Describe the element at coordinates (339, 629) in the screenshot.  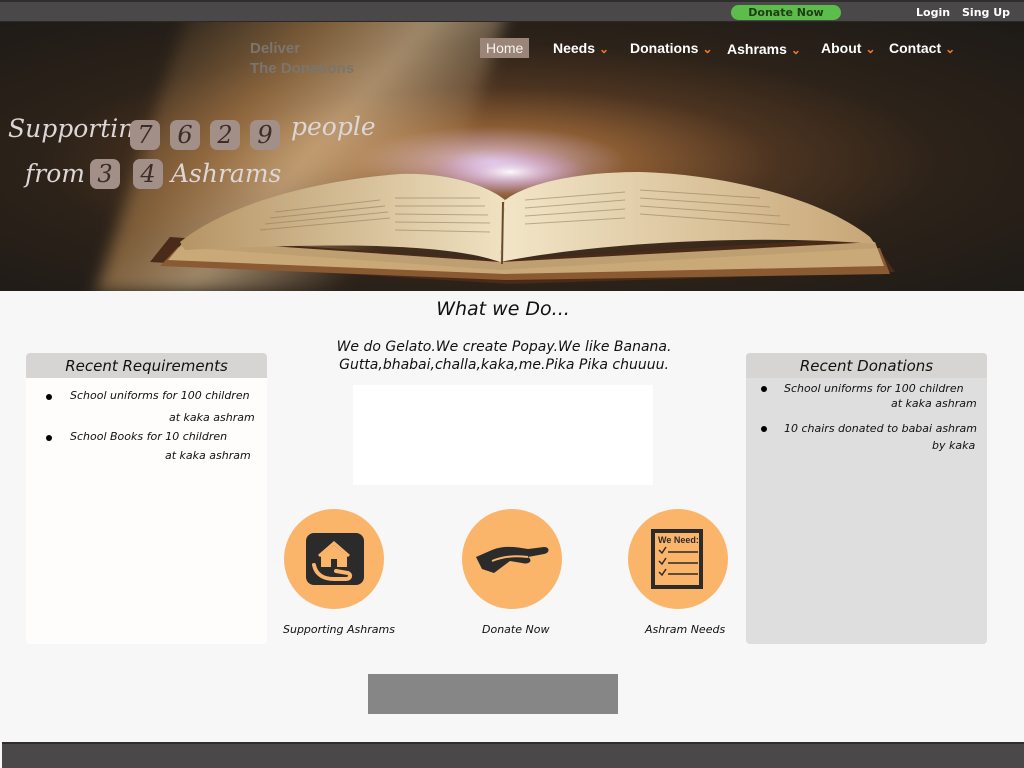
I see `supporting-ashrams-label: Supporting Ashrams` at that location.